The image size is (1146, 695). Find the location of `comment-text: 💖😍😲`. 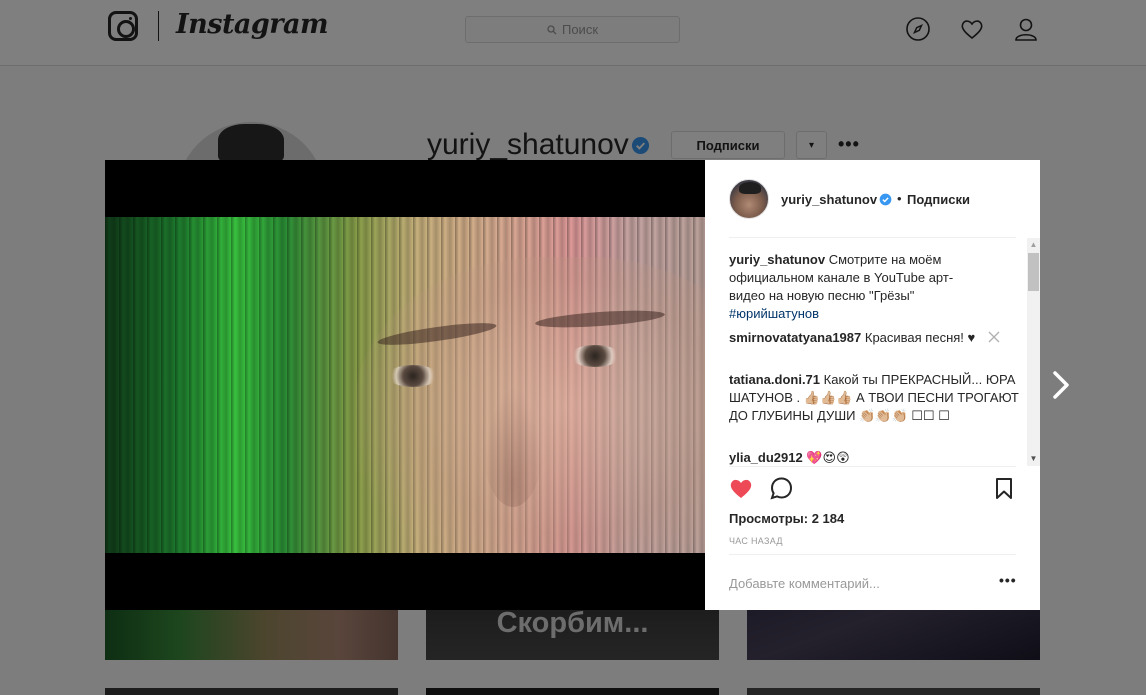

comment-text: 💖😍😲 is located at coordinates (828, 457).